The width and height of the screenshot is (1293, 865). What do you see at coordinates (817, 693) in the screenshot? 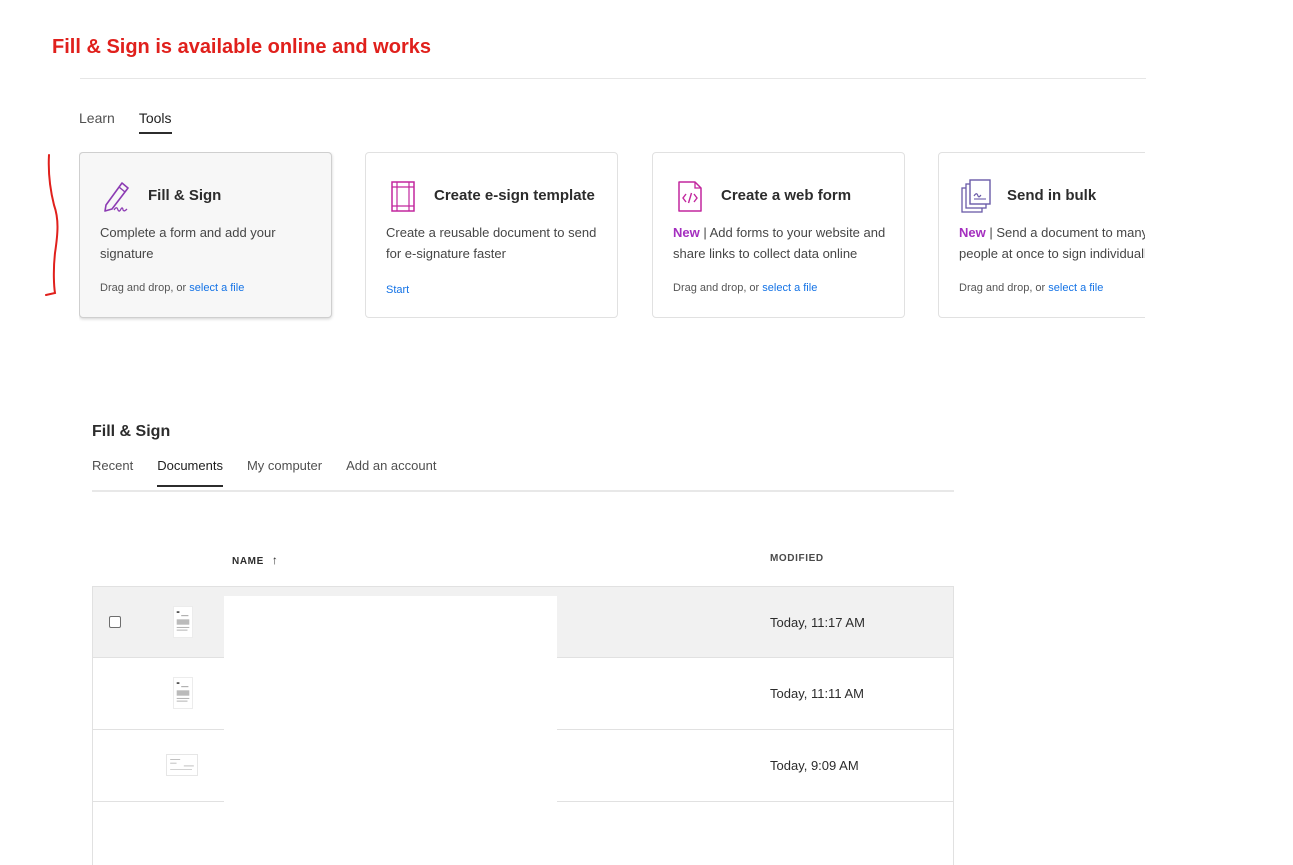
I see `modified-date: Today, 11:11 AM` at bounding box center [817, 693].